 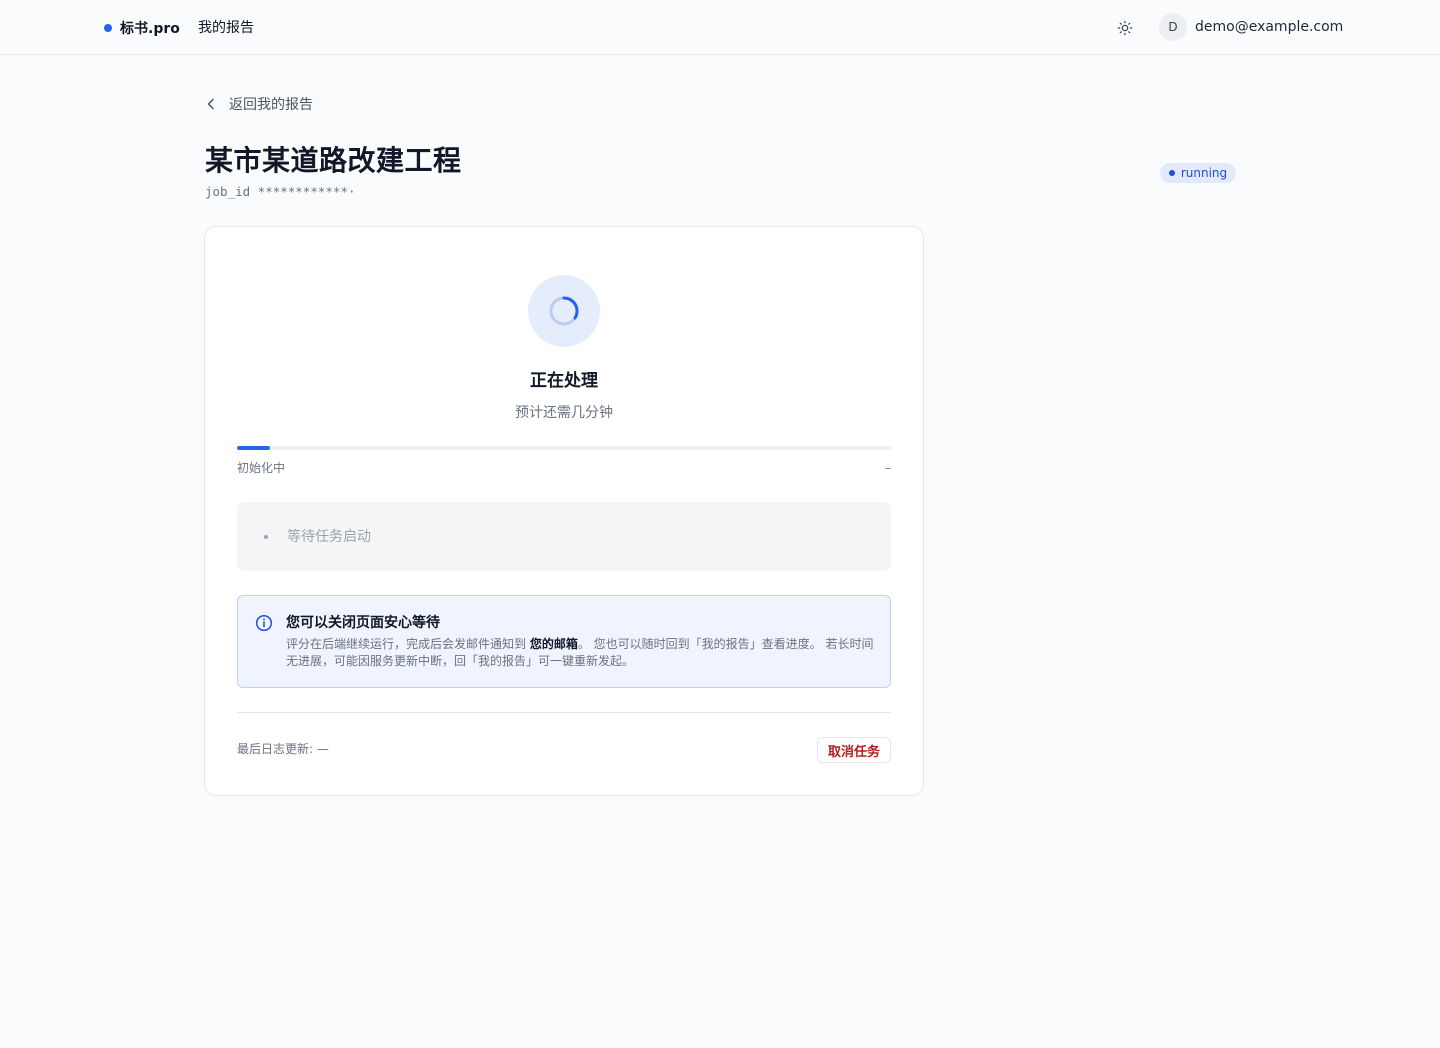 I want to click on brand-name: 标书.pro, so click(x=150, y=29).